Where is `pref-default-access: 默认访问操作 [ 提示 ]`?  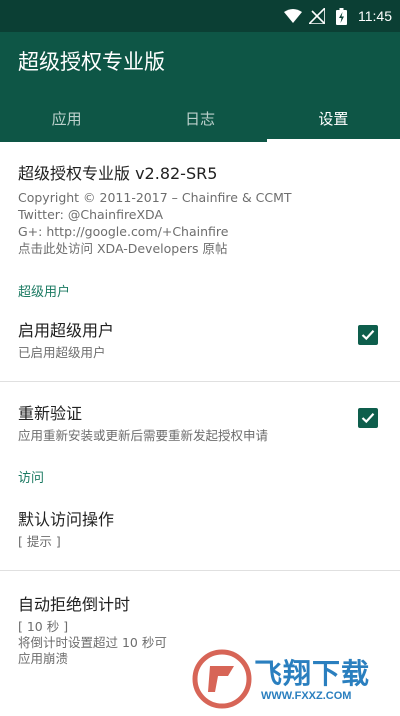 pref-default-access: 默认访问操作 [ 提示 ] is located at coordinates (200, 532).